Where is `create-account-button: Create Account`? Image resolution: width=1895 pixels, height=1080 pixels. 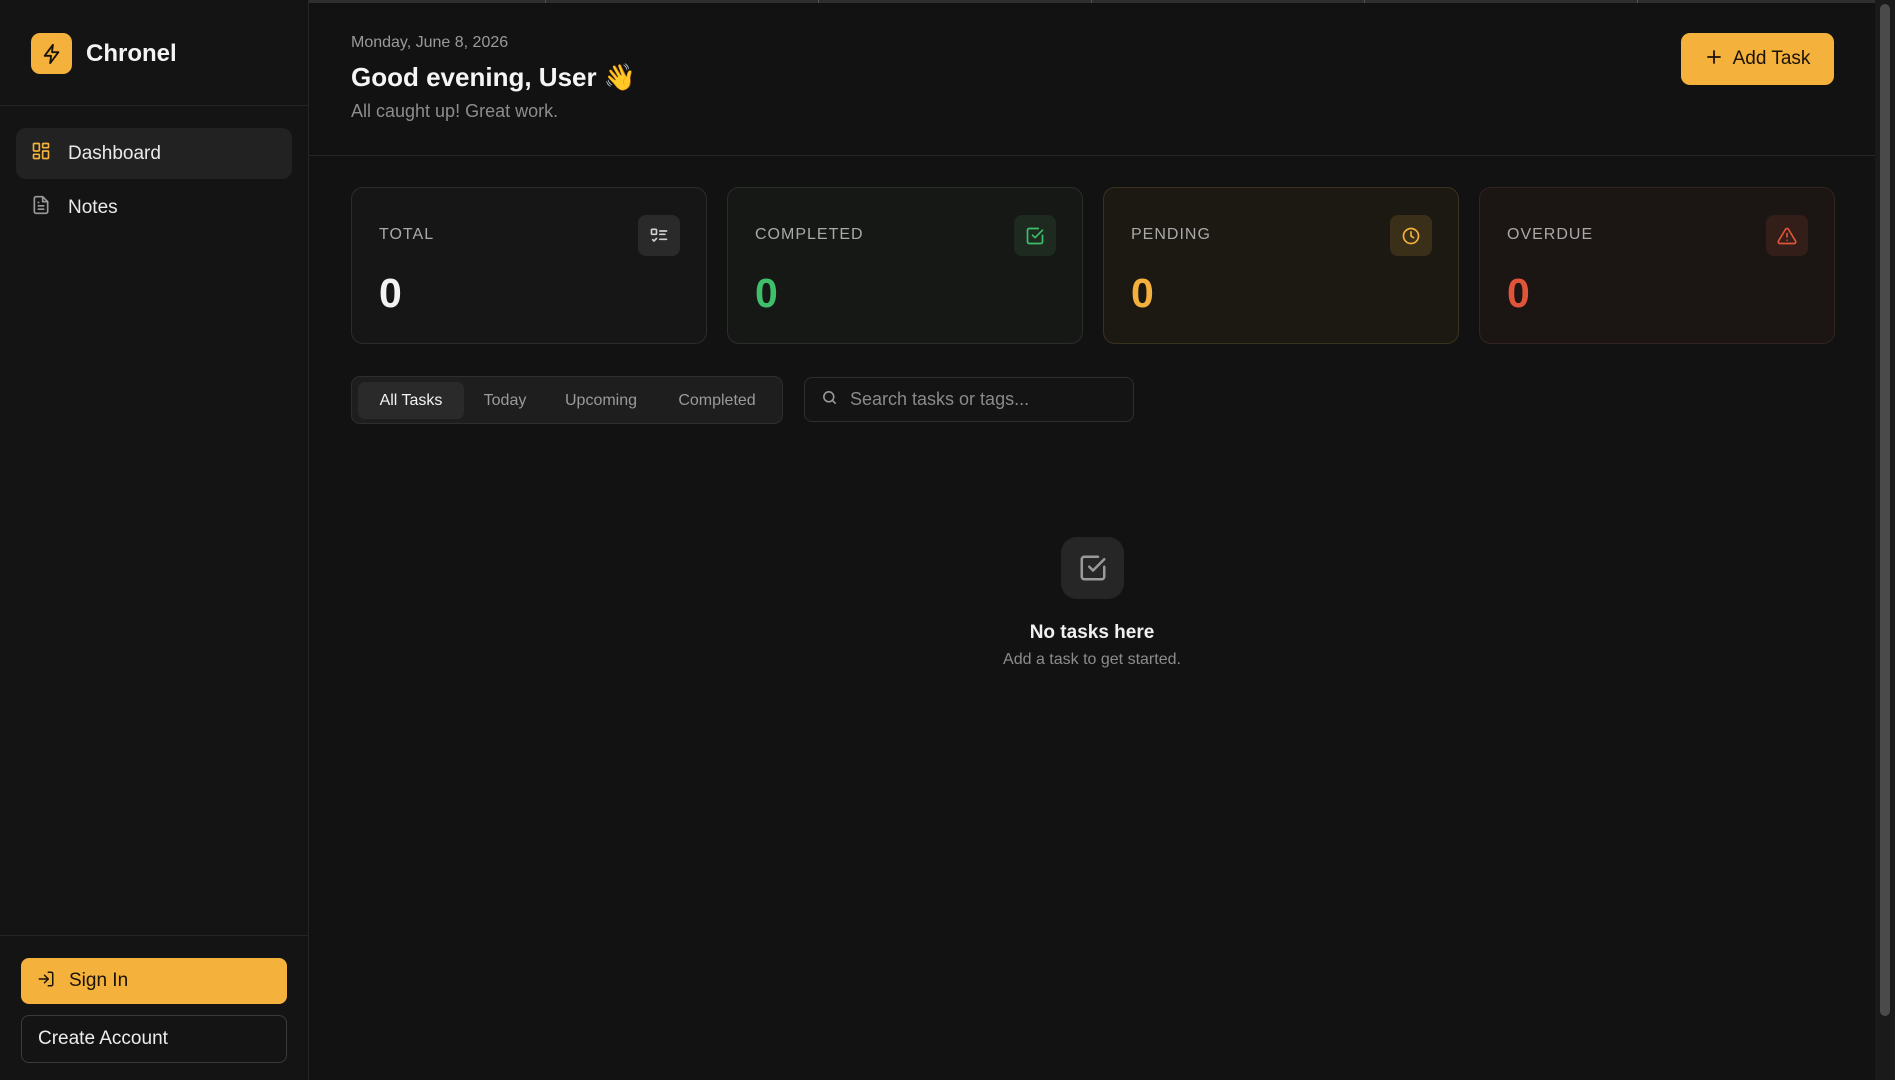 create-account-button: Create Account is located at coordinates (154, 1039).